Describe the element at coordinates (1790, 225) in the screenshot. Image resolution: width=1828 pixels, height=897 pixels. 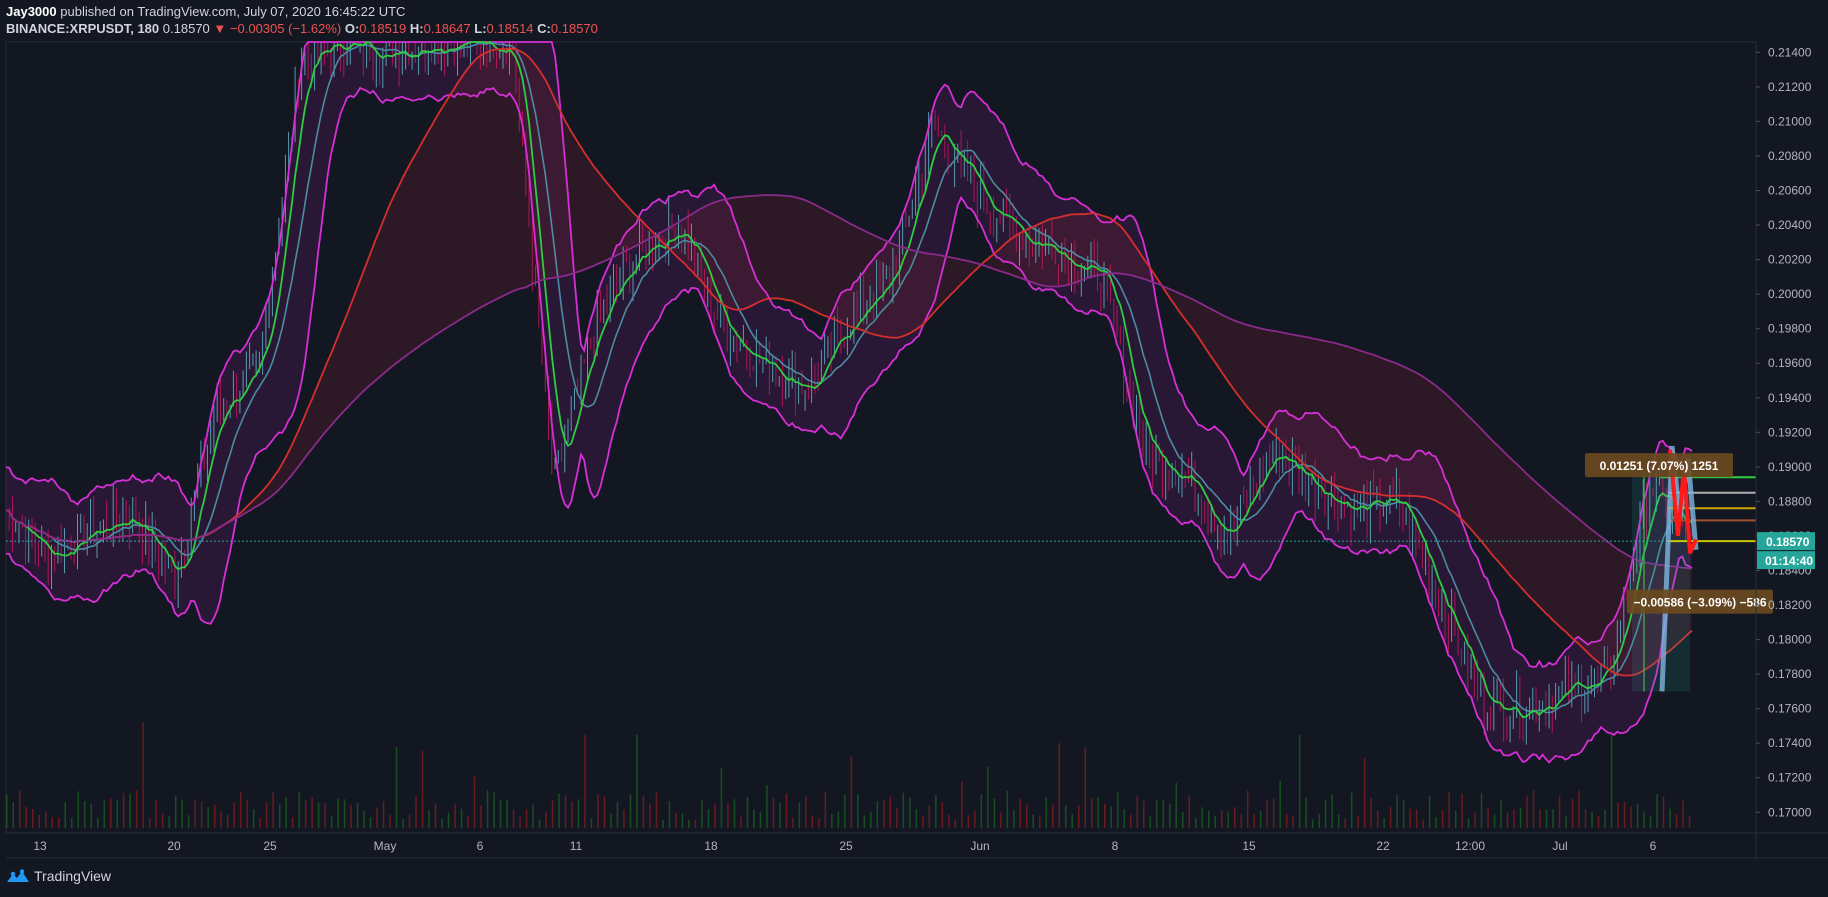
I see `y-tick-label: 0.20400` at that location.